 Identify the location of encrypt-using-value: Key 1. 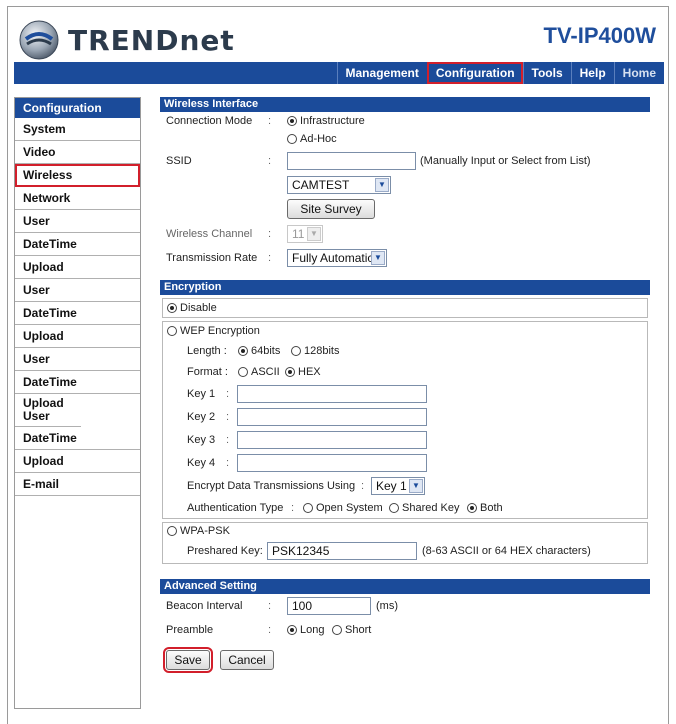
(391, 486).